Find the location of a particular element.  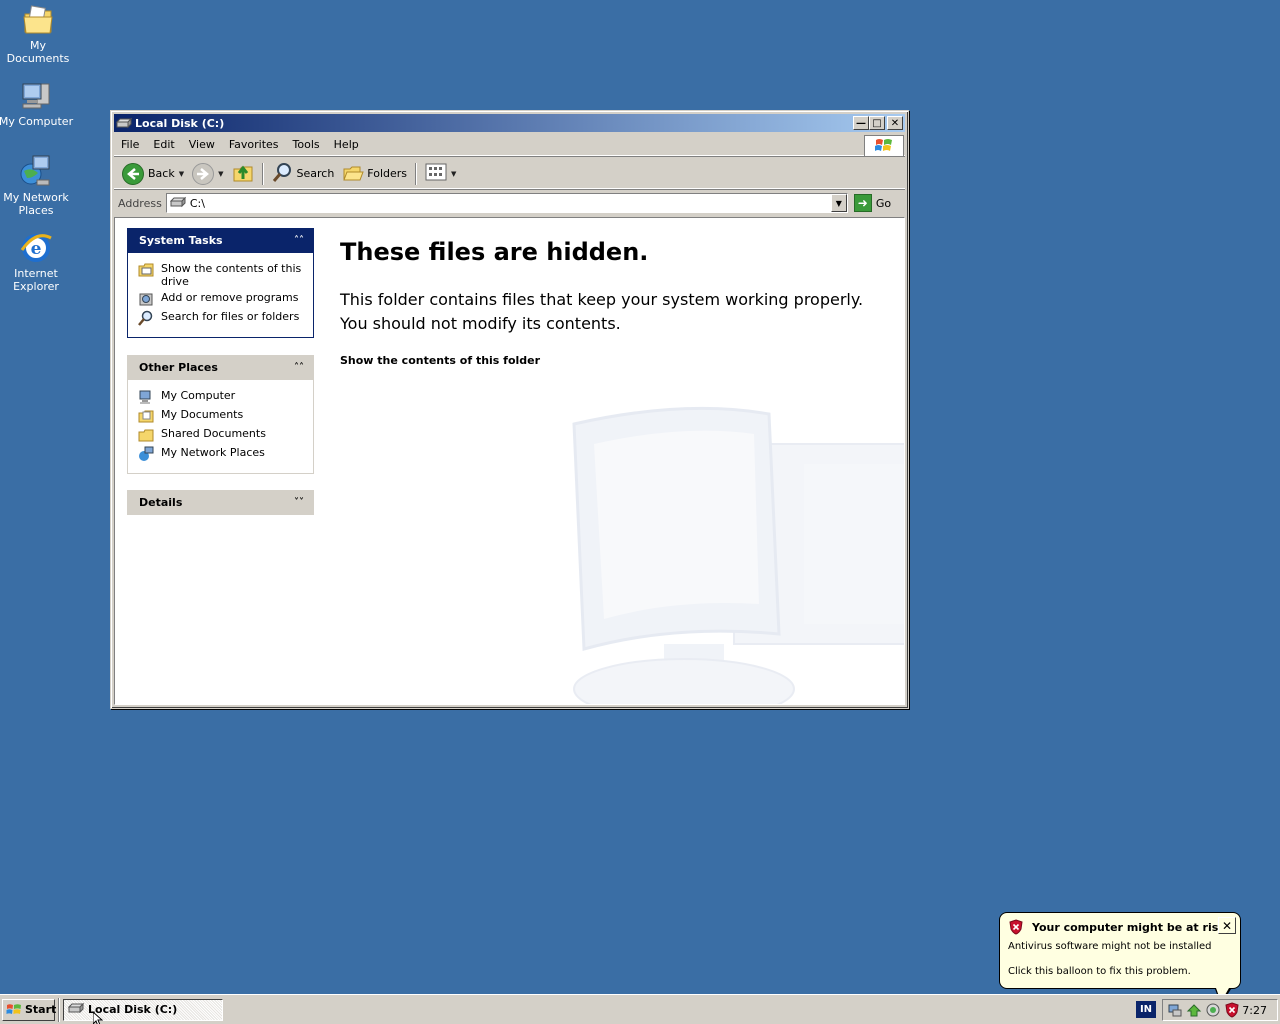

expand-chevron-icon: ˅˅ is located at coordinates (299, 502).